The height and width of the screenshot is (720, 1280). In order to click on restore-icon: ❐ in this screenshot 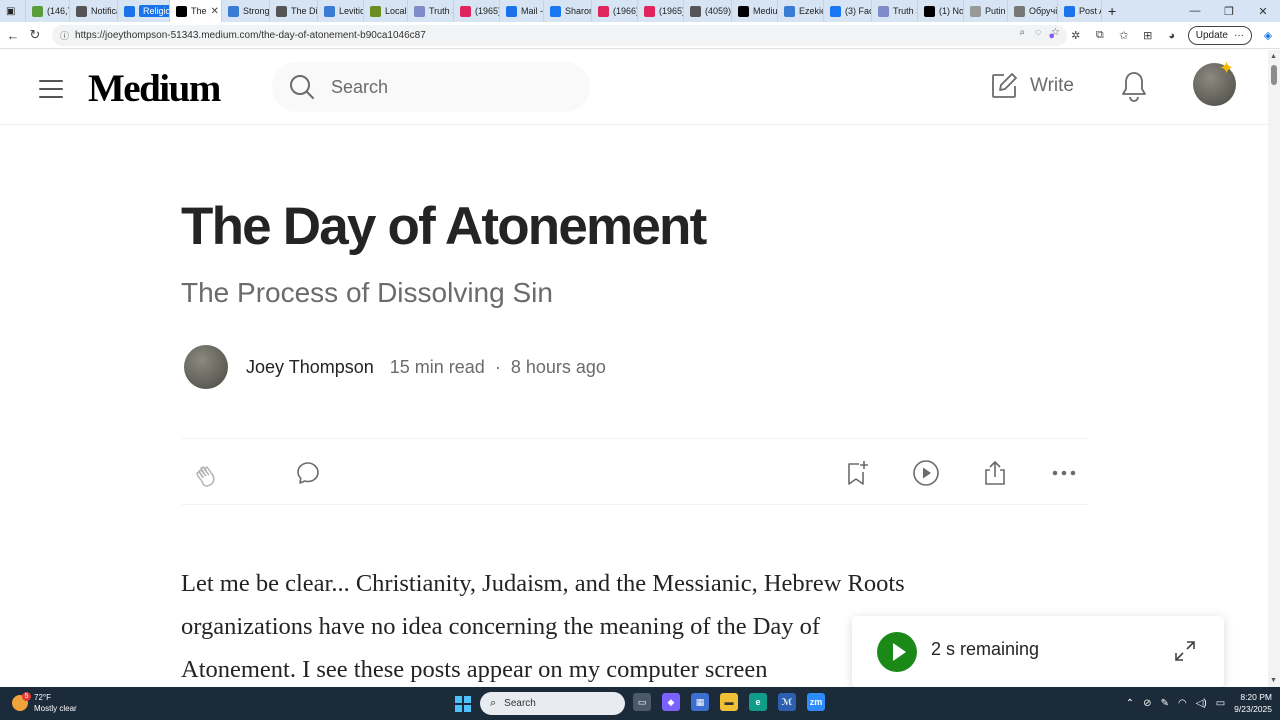, I will do `click(1229, 11)`.